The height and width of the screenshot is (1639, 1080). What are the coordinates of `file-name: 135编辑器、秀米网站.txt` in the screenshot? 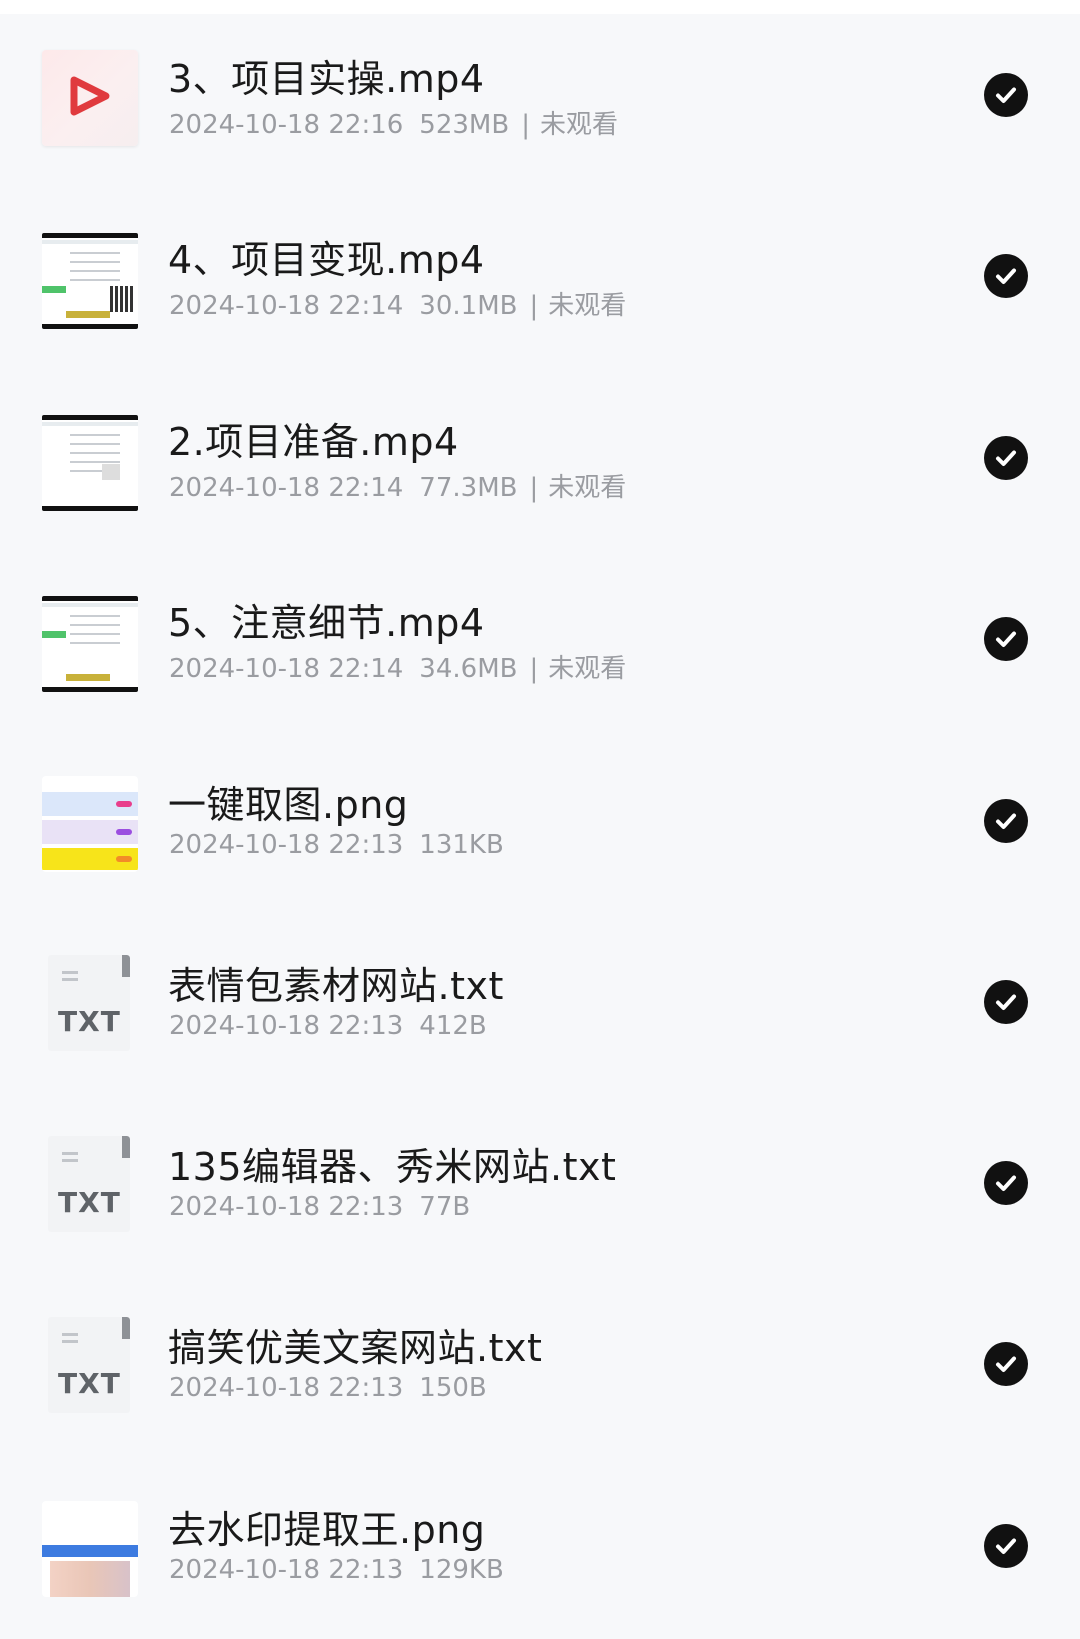 It's located at (392, 1167).